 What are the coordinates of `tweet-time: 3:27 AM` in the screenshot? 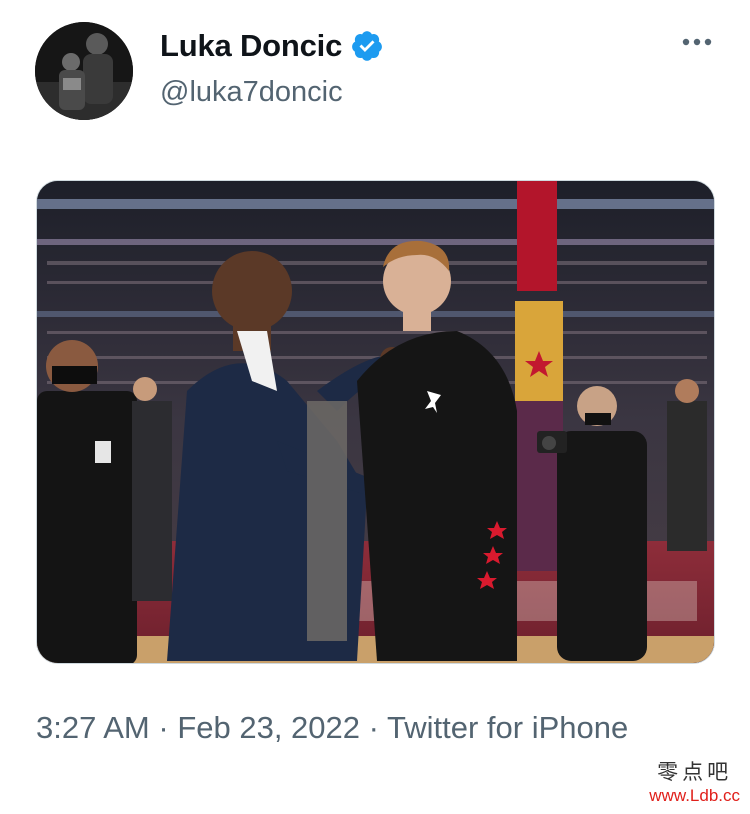 It's located at (93, 727).